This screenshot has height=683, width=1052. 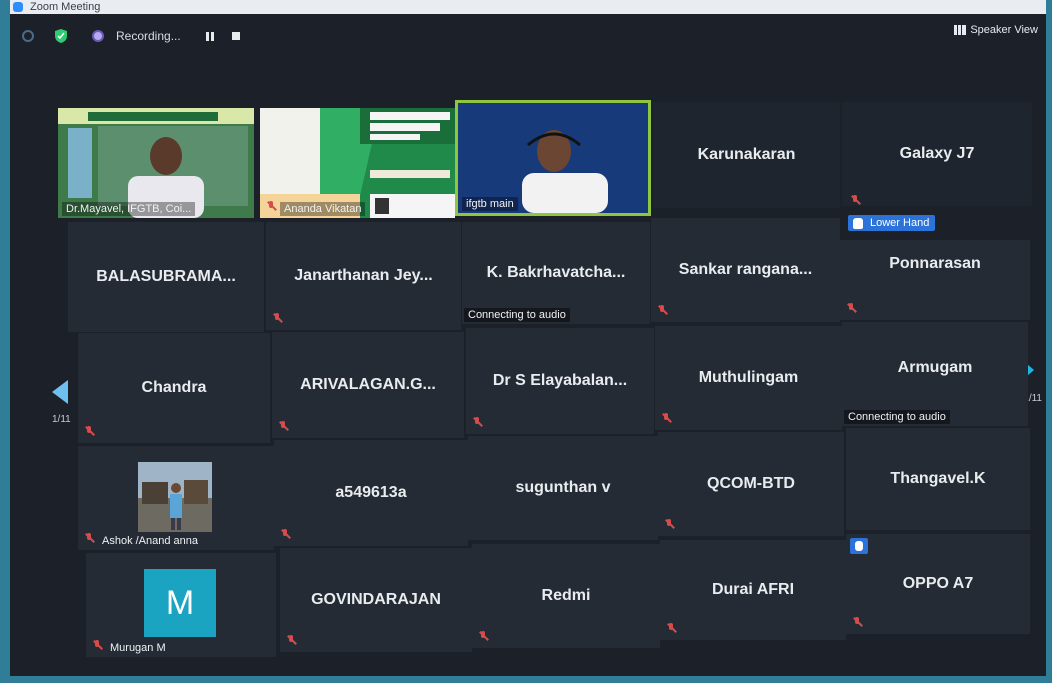 I want to click on participant-name: sugunthan v, so click(x=563, y=487).